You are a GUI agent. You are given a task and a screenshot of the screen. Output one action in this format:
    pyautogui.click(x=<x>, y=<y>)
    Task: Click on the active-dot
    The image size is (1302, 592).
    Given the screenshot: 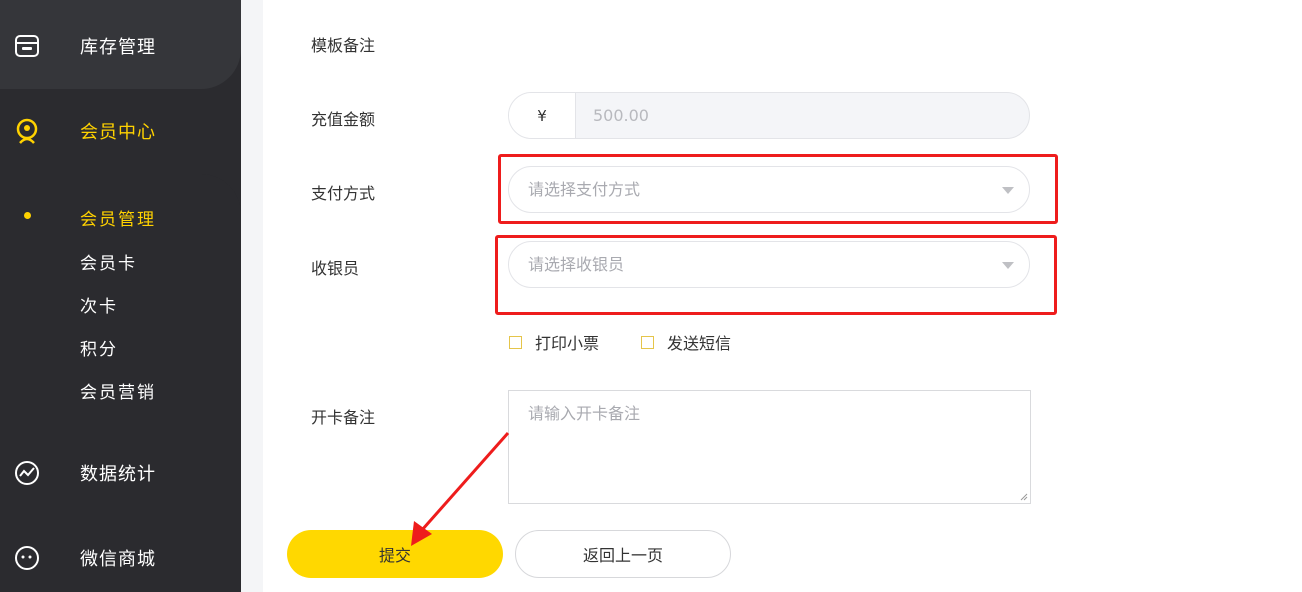 What is the action you would take?
    pyautogui.click(x=27, y=215)
    